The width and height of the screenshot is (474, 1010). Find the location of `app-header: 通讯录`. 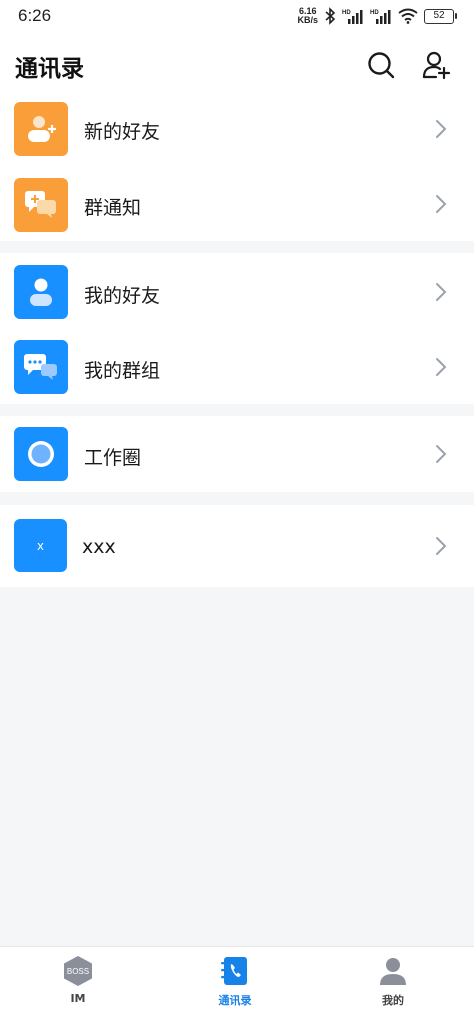

app-header: 通讯录 is located at coordinates (237, 67).